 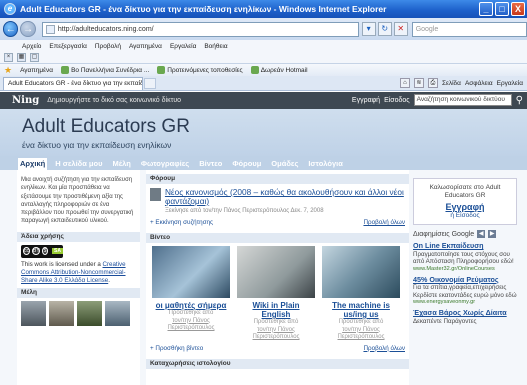 I want to click on tab-my-page: Η σελίδα μου, so click(x=78, y=164).